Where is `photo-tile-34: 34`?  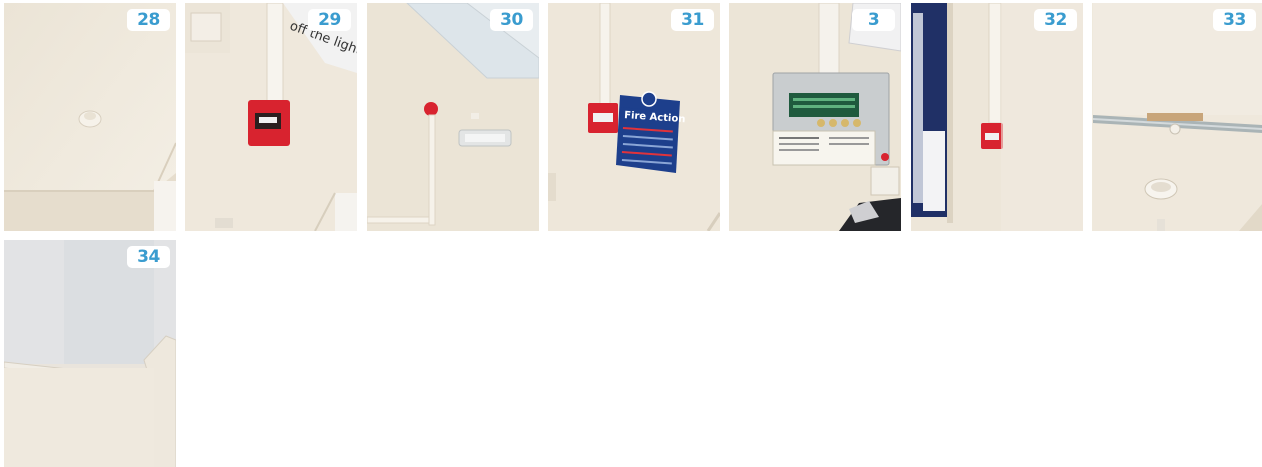
photo-tile-34: 34 is located at coordinates (90, 353).